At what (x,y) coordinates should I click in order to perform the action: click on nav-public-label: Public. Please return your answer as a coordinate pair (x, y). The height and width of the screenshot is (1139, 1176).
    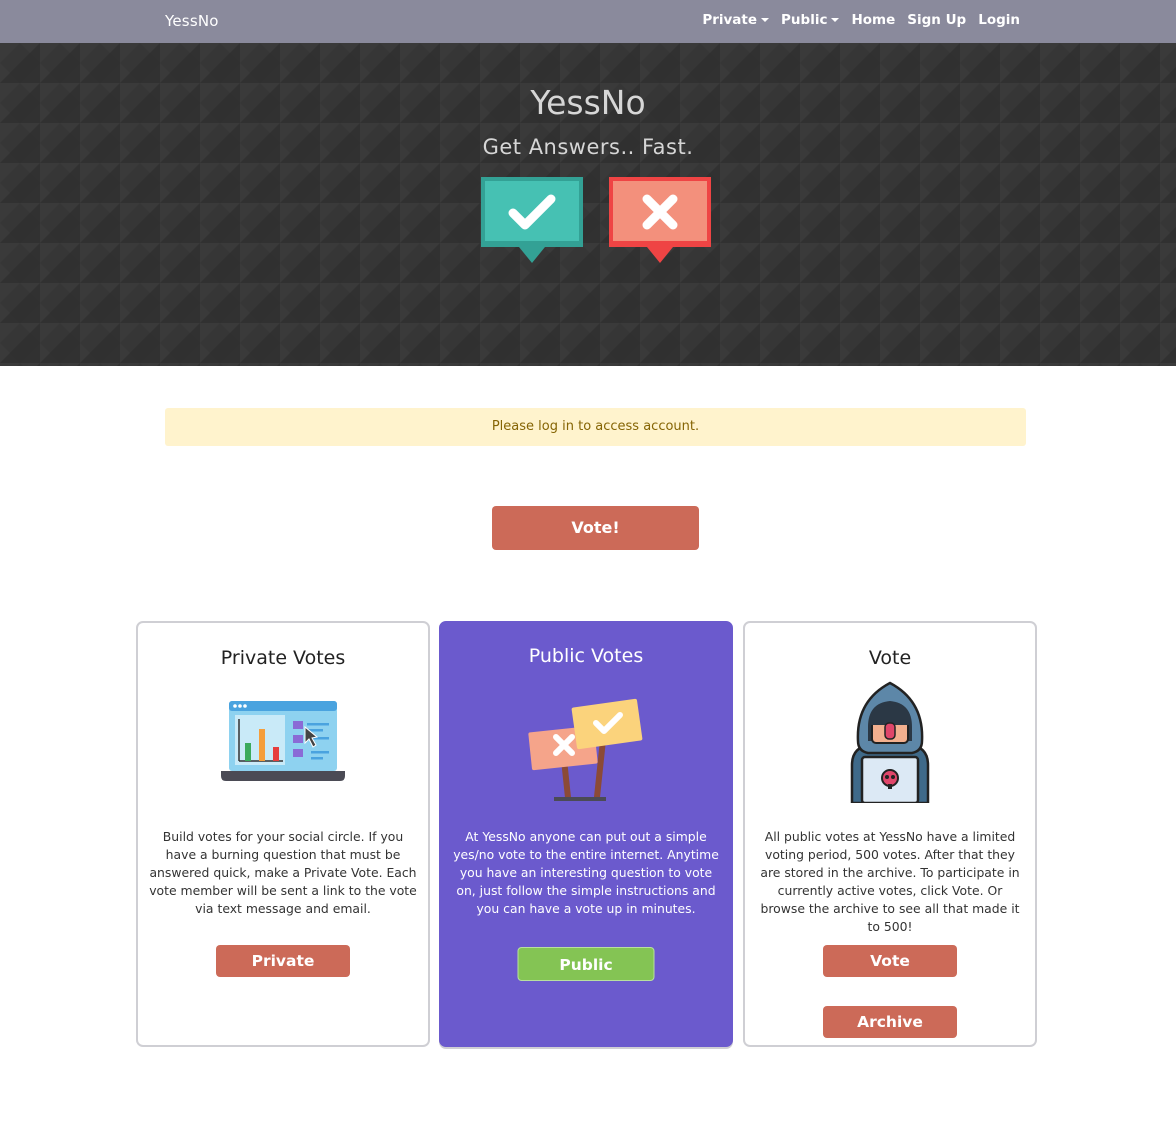
    Looking at the image, I should click on (804, 20).